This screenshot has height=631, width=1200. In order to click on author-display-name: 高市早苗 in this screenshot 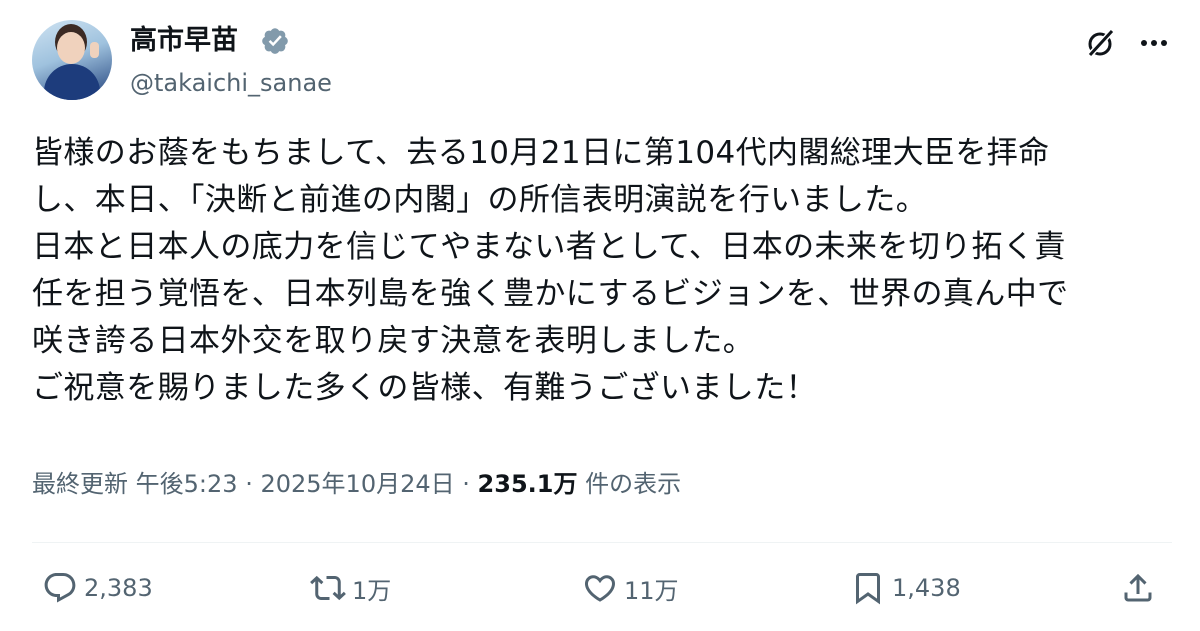, I will do `click(184, 41)`.